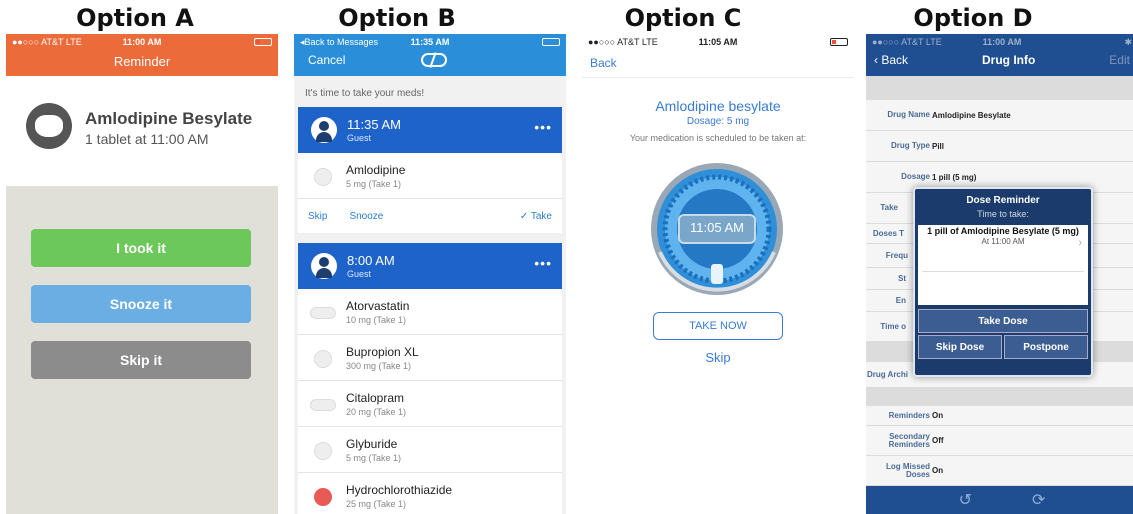 The image size is (1133, 514). What do you see at coordinates (887, 374) in the screenshot?
I see `field-label: Drug Archi` at bounding box center [887, 374].